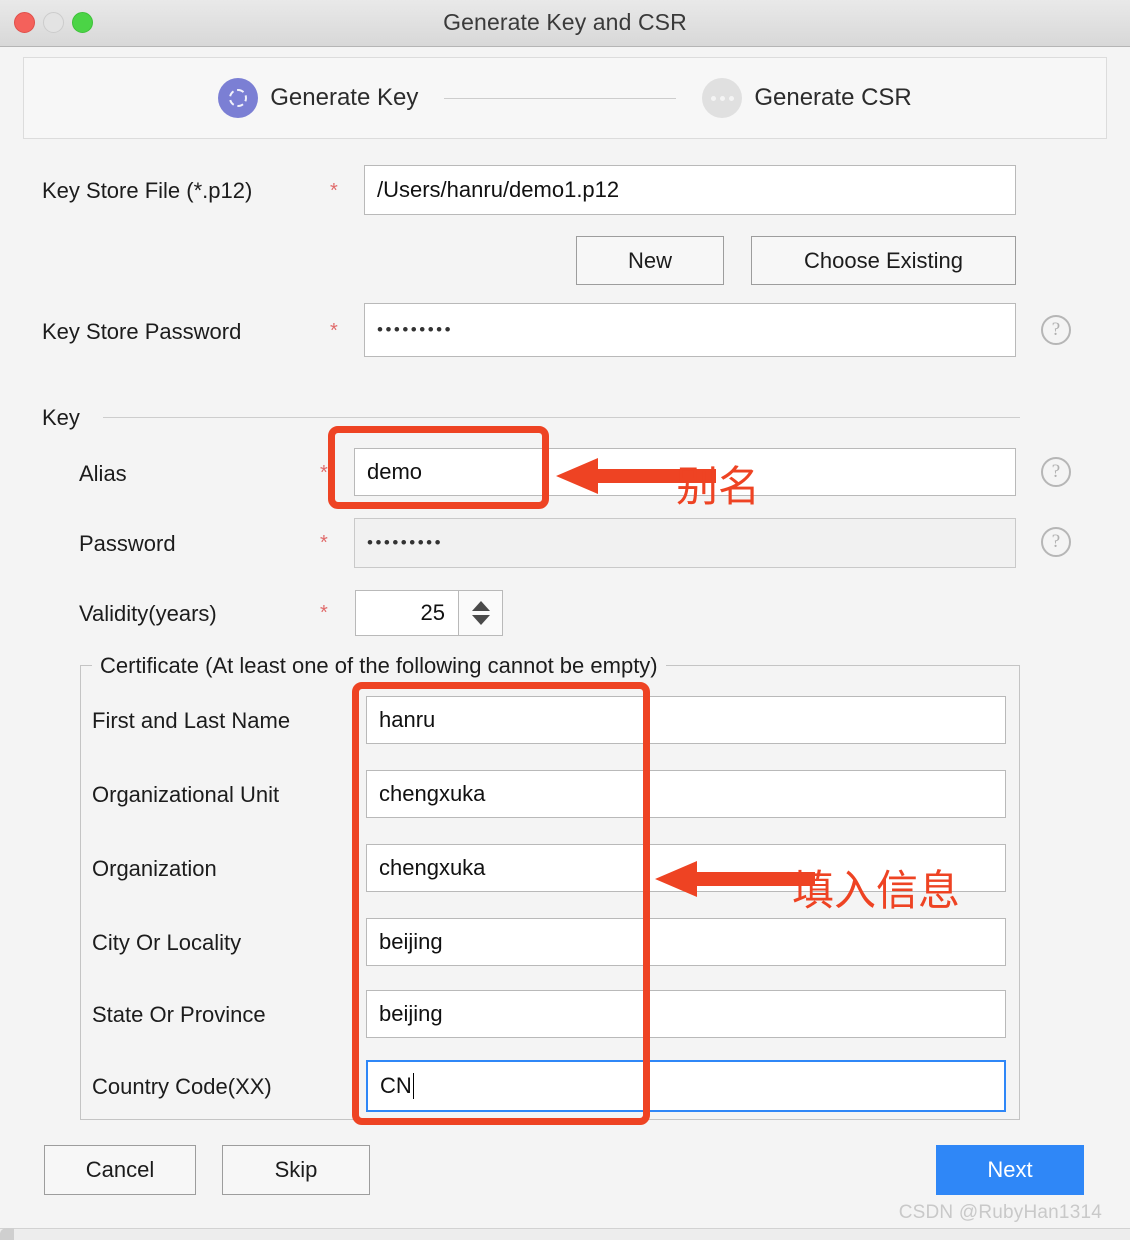 The width and height of the screenshot is (1130, 1240). I want to click on skip-button: Skip, so click(296, 1170).